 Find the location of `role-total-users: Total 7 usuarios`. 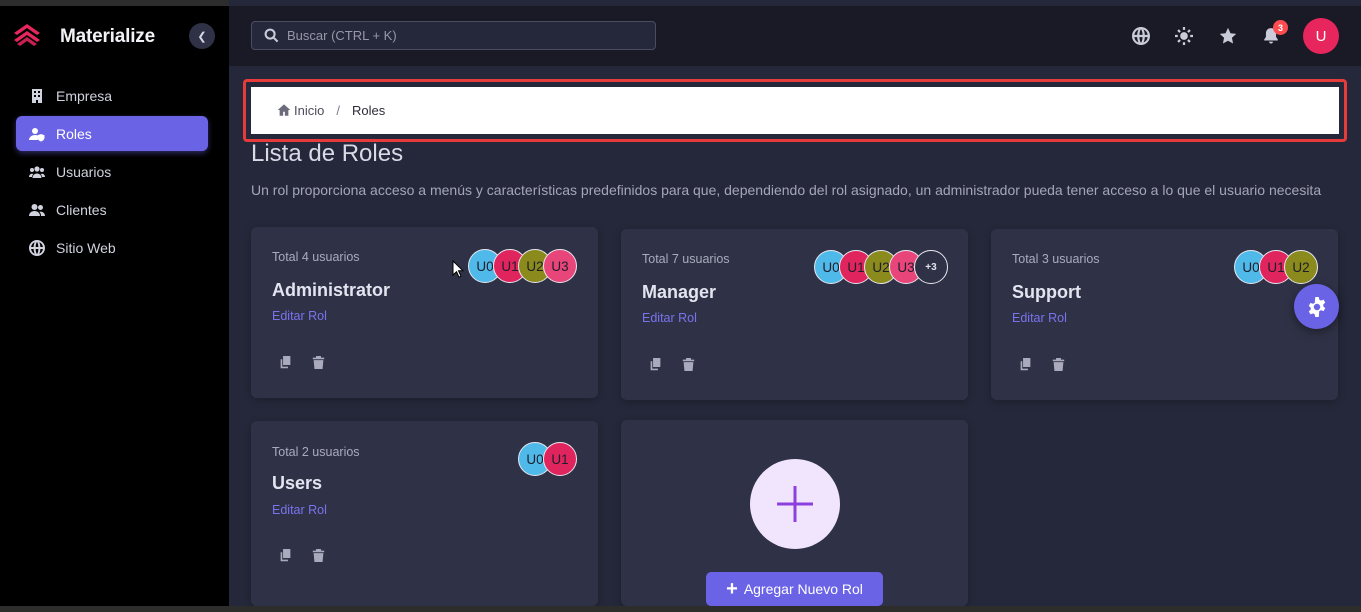

role-total-users: Total 7 usuarios is located at coordinates (686, 259).